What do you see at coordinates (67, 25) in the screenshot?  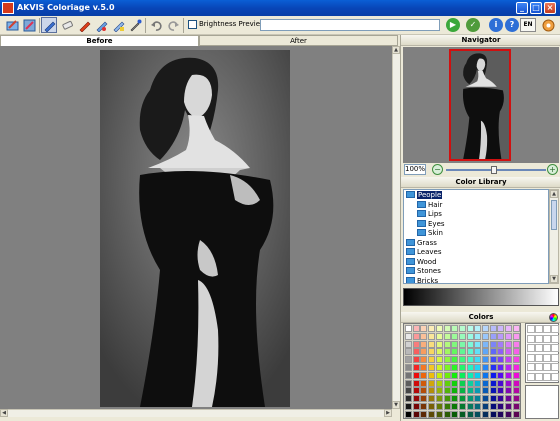 I see `eraser-icon` at bounding box center [67, 25].